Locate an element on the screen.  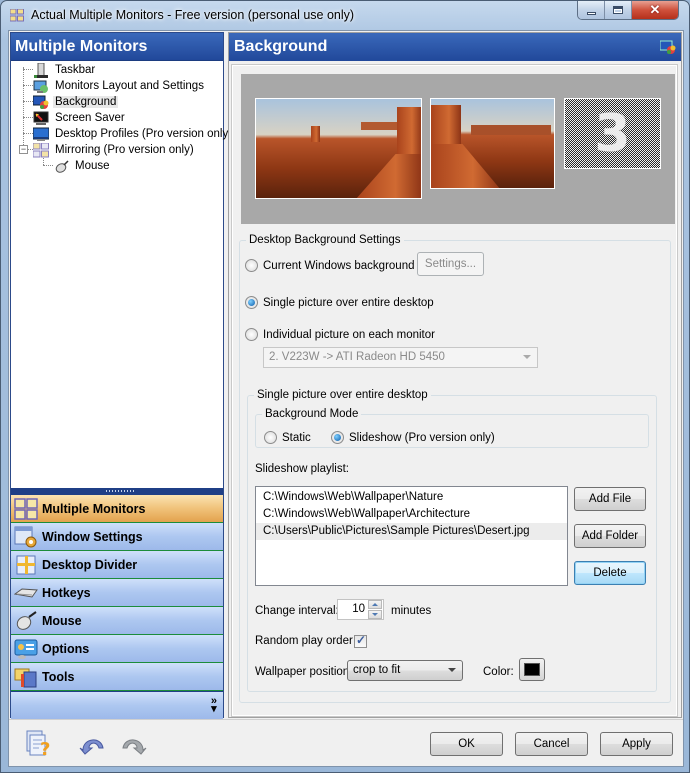
maximize-icon is located at coordinates (618, 10).